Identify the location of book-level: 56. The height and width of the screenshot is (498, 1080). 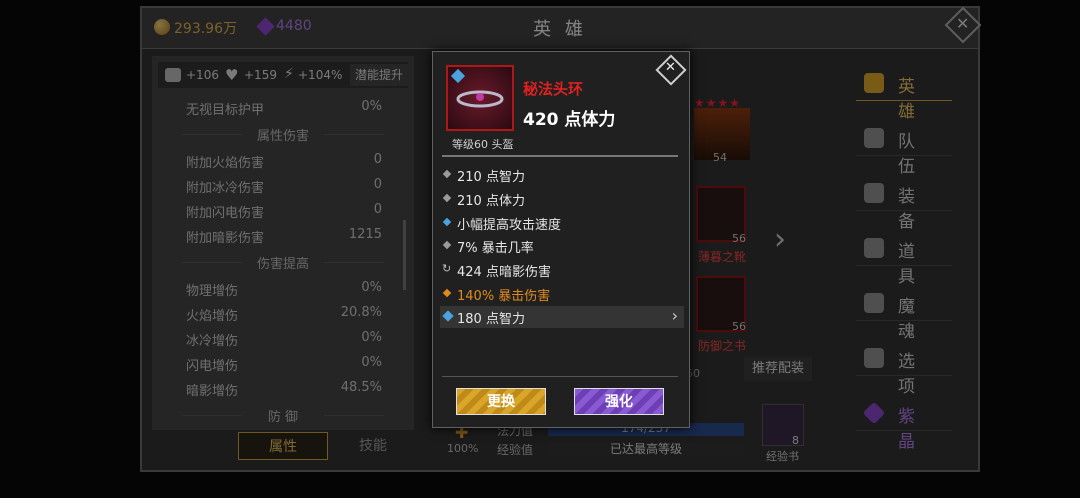
(739, 326).